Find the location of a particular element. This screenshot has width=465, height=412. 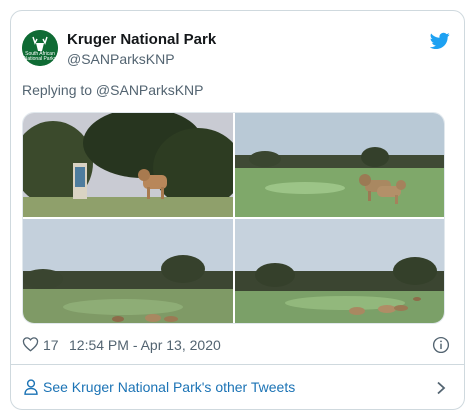

reply-context: Replying to @SANParksKNP is located at coordinates (113, 90).